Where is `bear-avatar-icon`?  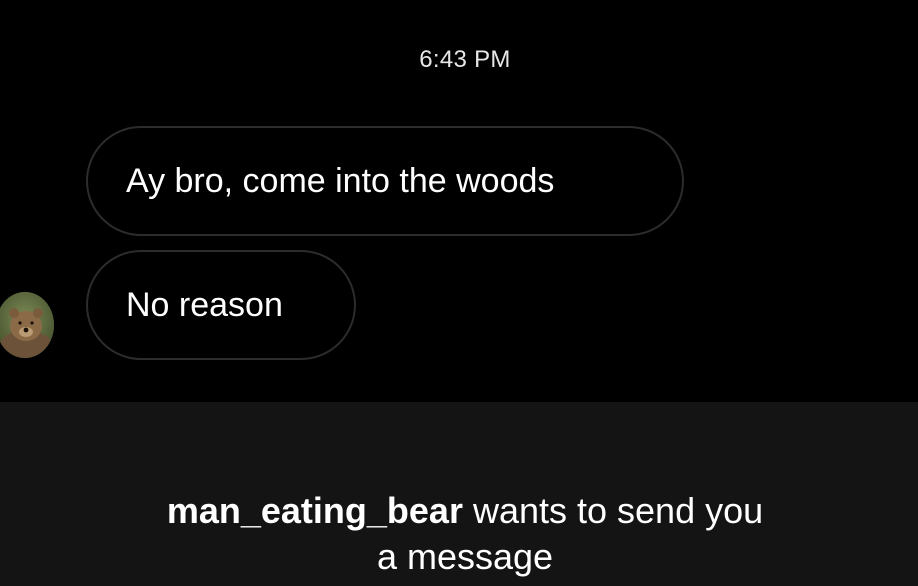 bear-avatar-icon is located at coordinates (27, 325).